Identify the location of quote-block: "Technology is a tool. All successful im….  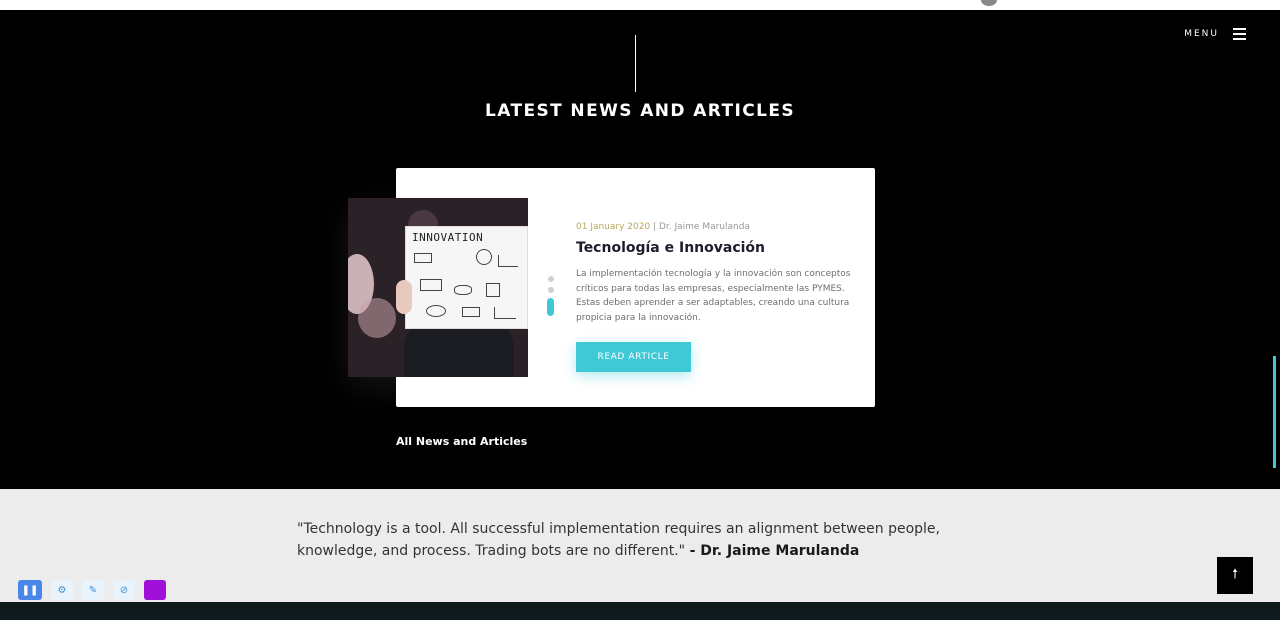
(627, 540).